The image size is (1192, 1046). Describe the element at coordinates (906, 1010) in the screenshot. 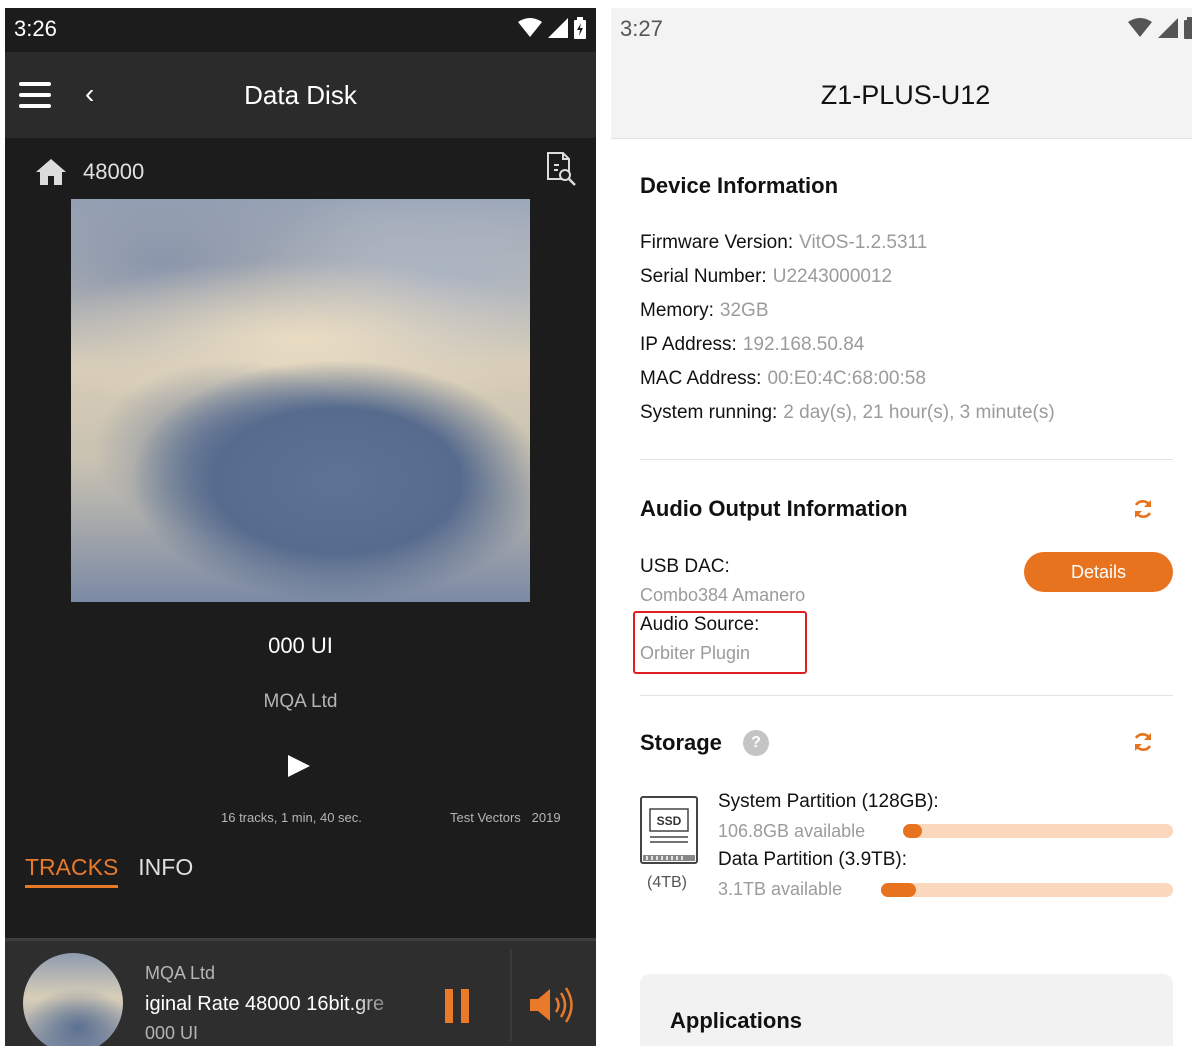

I see `applications-card: Applications` at that location.